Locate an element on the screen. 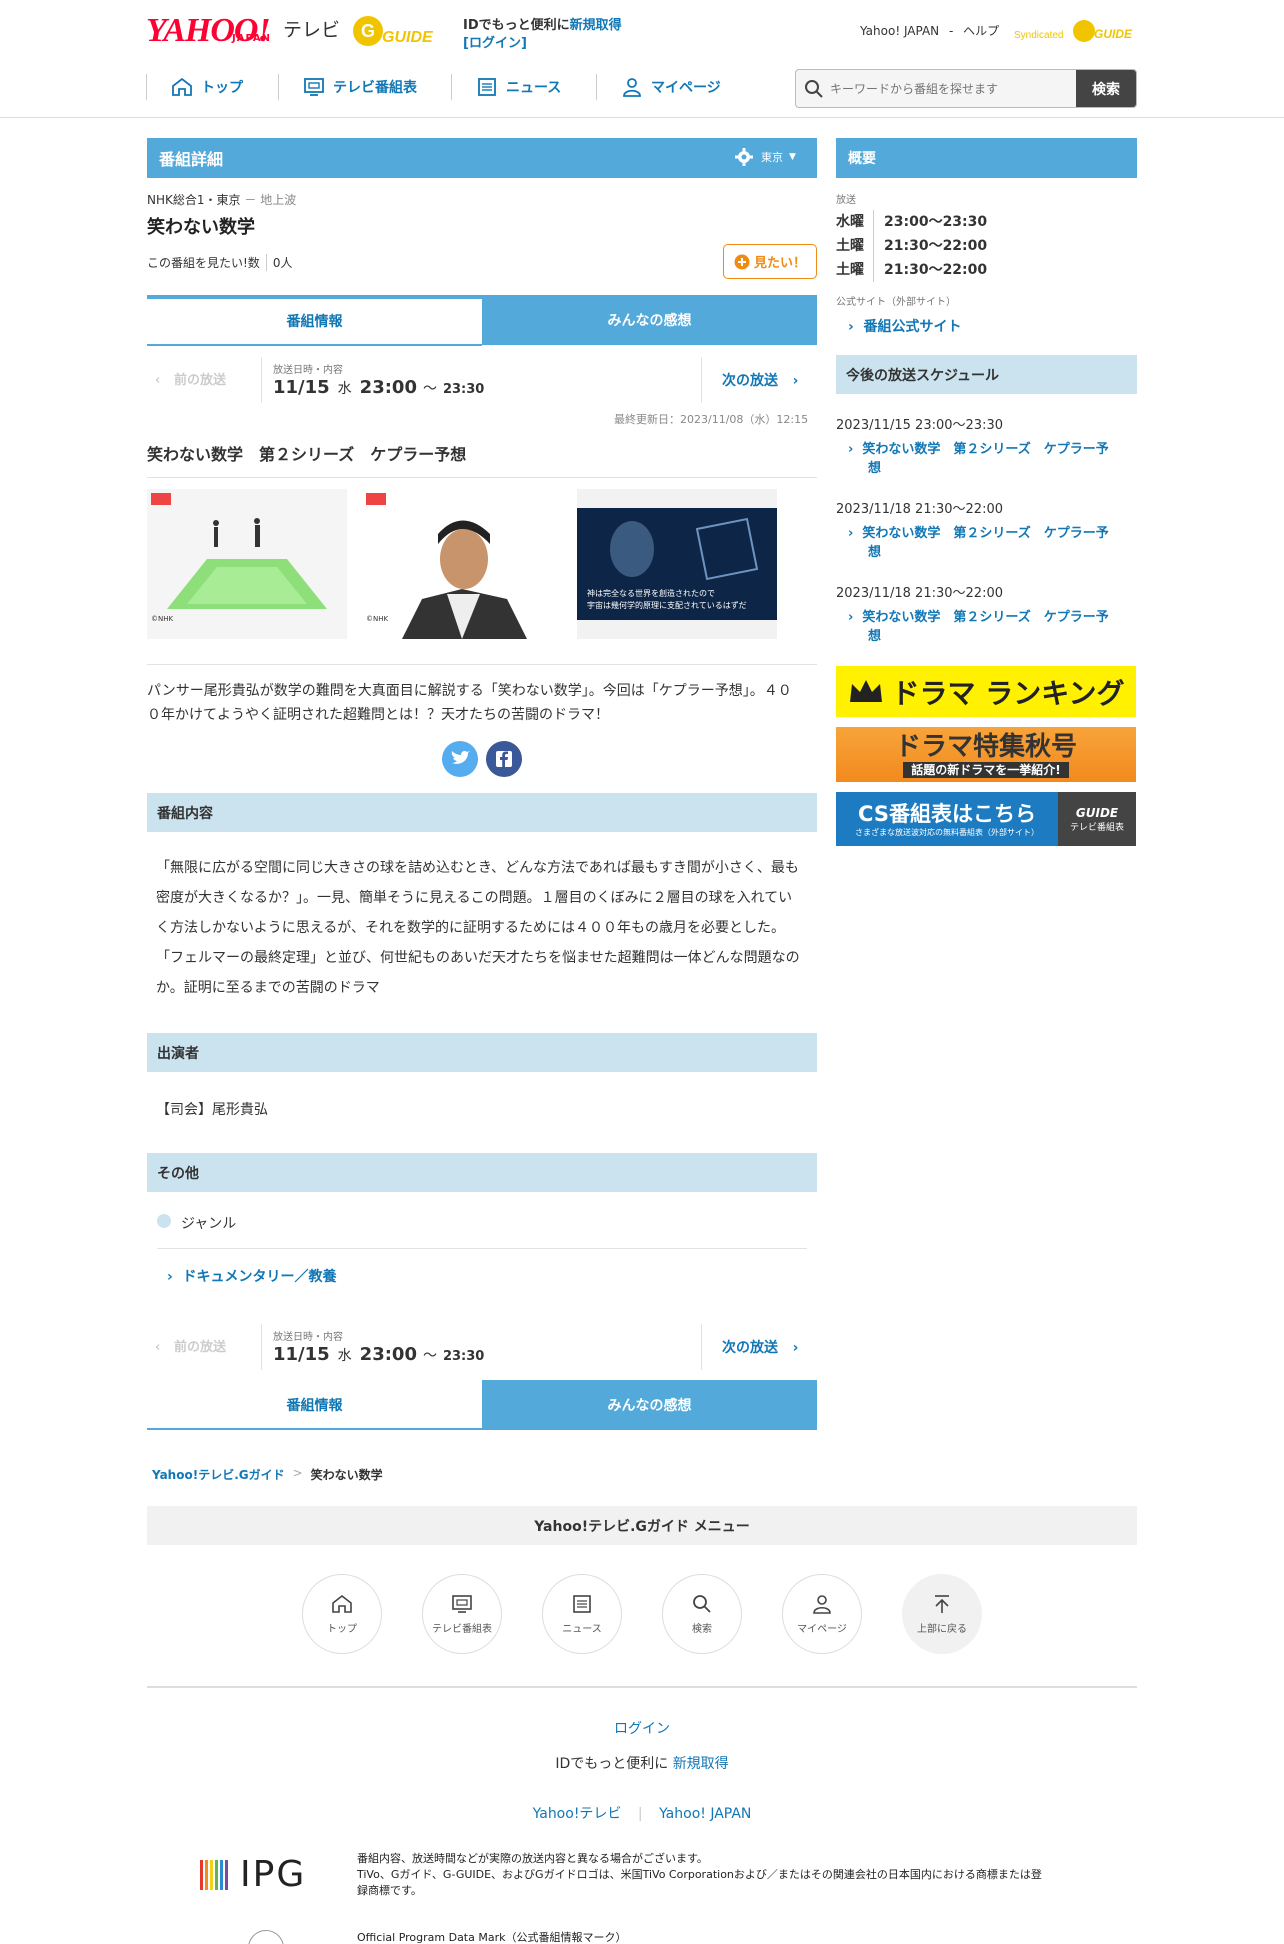 This screenshot has width=1284, height=1944. footer-login-link: ログイン is located at coordinates (642, 1729).